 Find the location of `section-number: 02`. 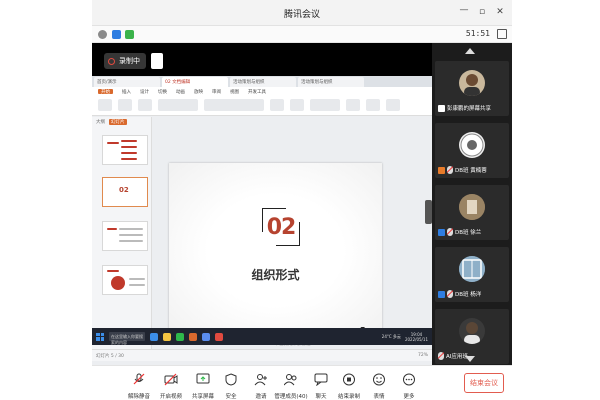

section-number: 02 is located at coordinates (281, 227).